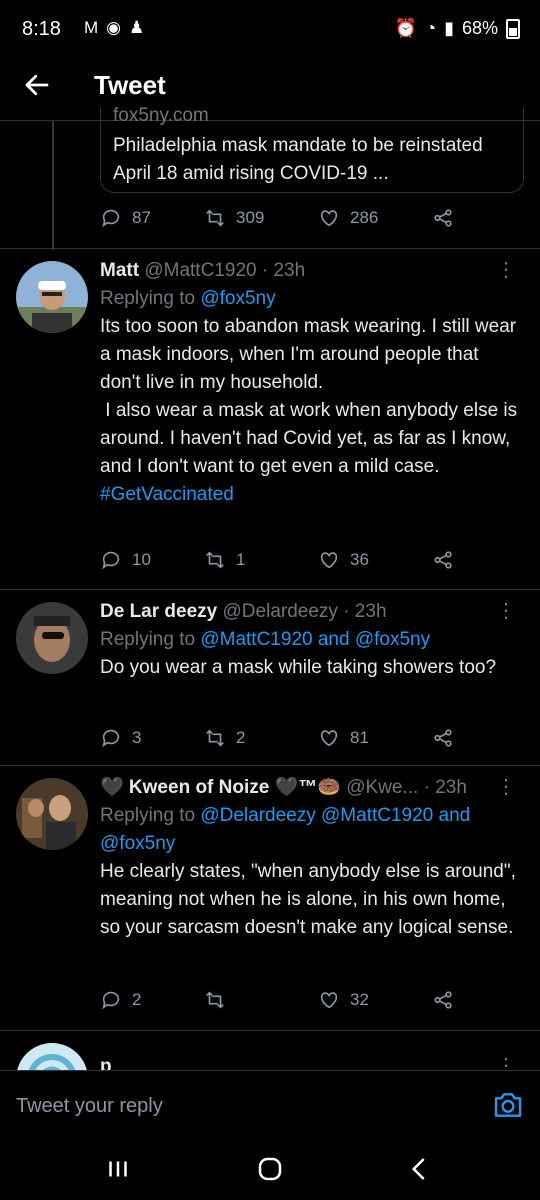  I want to click on retweet-button: 1, so click(261, 560).